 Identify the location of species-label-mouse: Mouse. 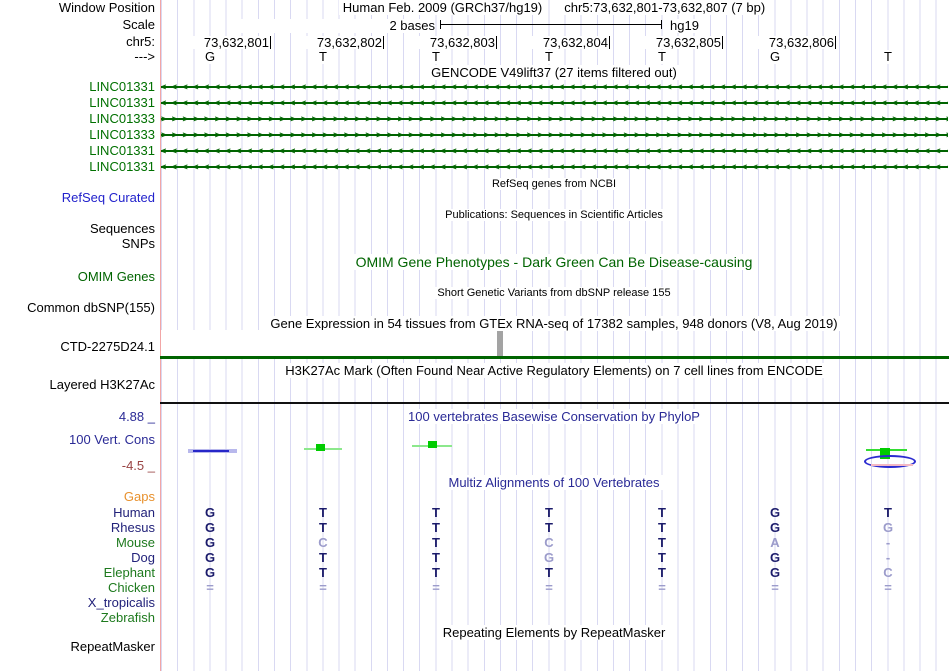
(77, 542).